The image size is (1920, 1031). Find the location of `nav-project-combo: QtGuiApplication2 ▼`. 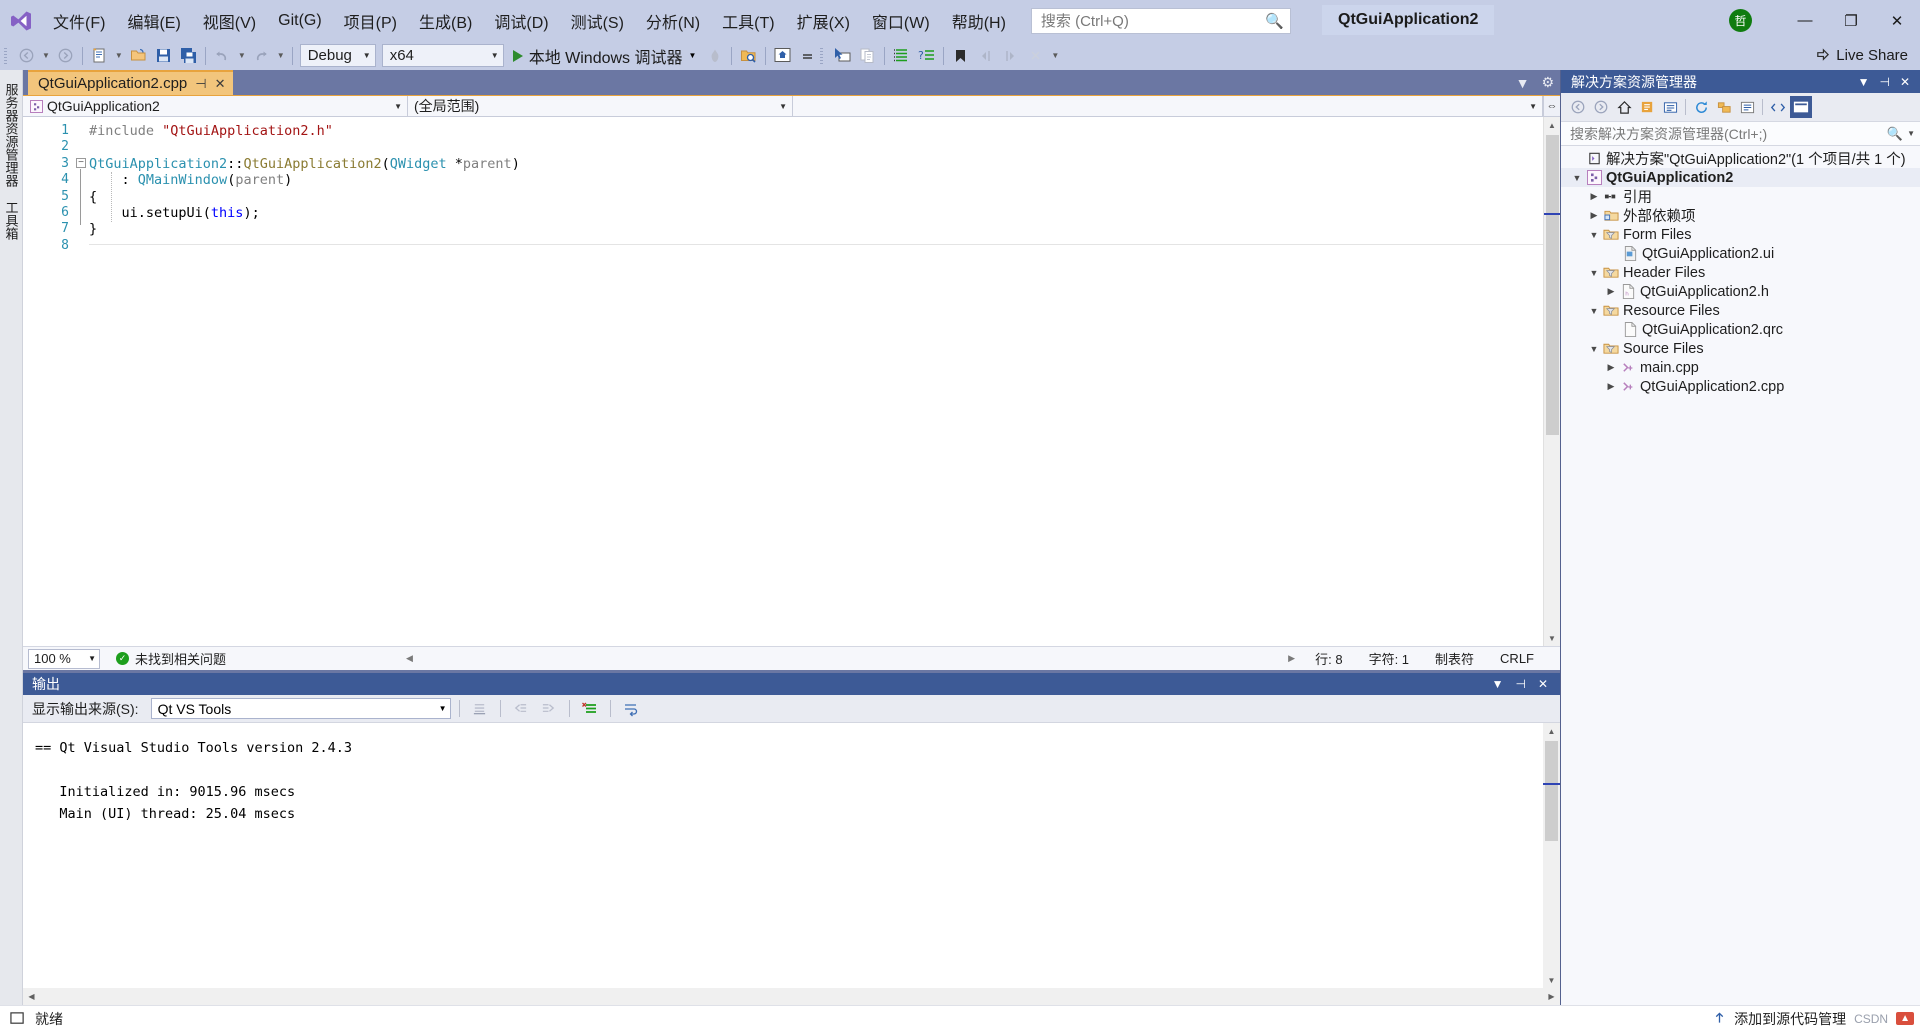

nav-project-combo: QtGuiApplication2 ▼ is located at coordinates (215, 106).